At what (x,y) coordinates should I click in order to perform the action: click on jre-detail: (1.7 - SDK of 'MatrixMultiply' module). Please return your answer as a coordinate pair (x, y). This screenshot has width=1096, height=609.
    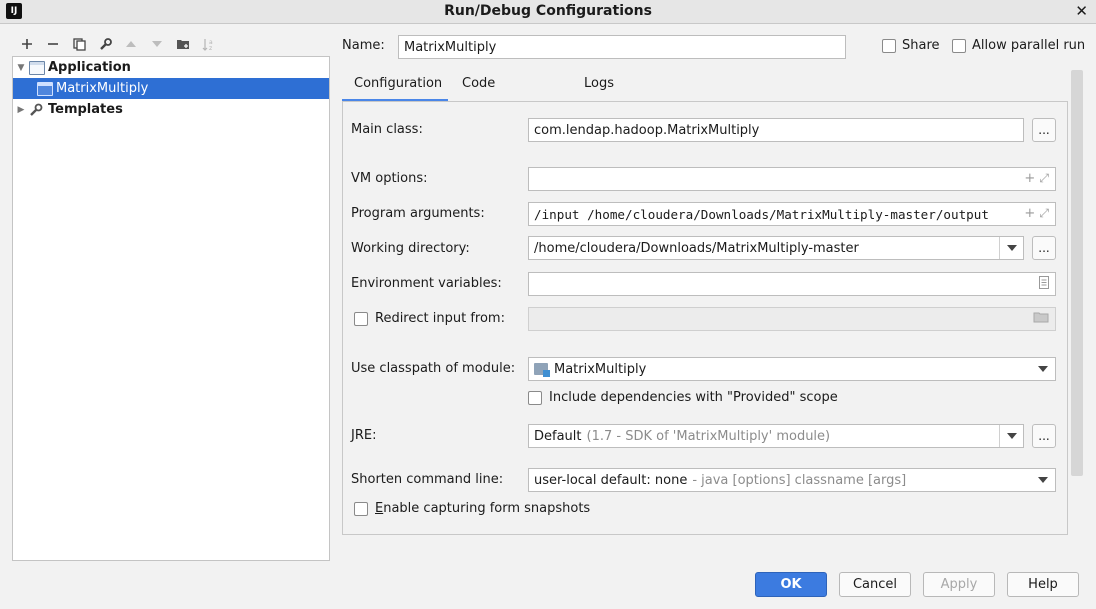
    Looking at the image, I should click on (708, 436).